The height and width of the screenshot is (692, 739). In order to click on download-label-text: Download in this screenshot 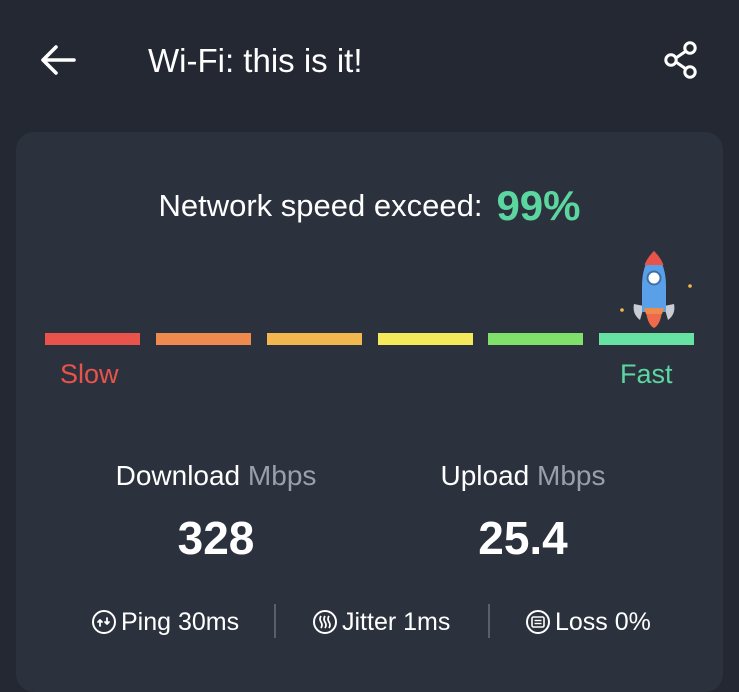, I will do `click(178, 475)`.